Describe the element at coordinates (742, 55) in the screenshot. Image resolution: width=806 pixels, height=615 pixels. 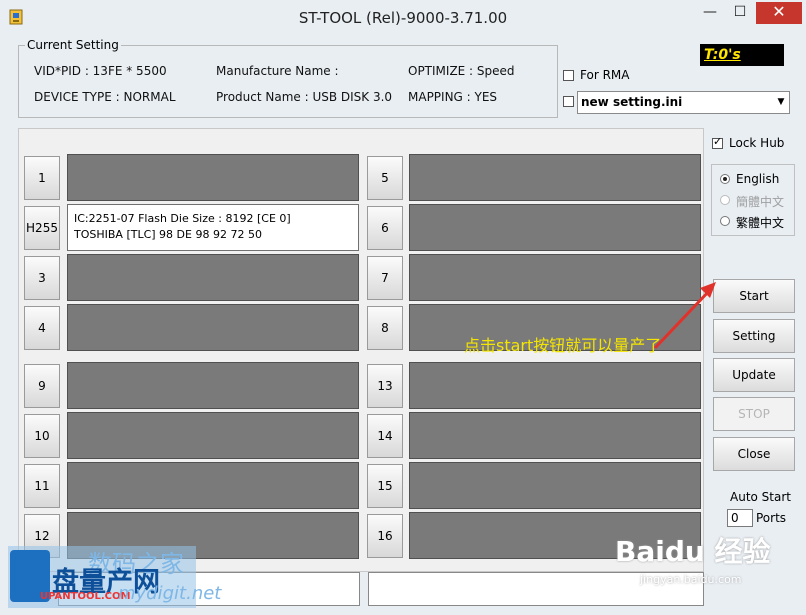
I see `timer-display: T:0's` at that location.